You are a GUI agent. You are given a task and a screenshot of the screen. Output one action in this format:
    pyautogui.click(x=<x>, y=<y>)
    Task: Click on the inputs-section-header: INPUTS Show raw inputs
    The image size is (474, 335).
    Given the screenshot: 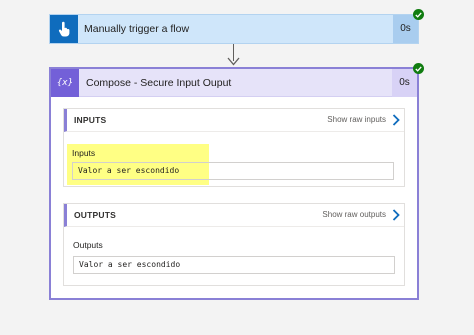 What is the action you would take?
    pyautogui.click(x=234, y=120)
    